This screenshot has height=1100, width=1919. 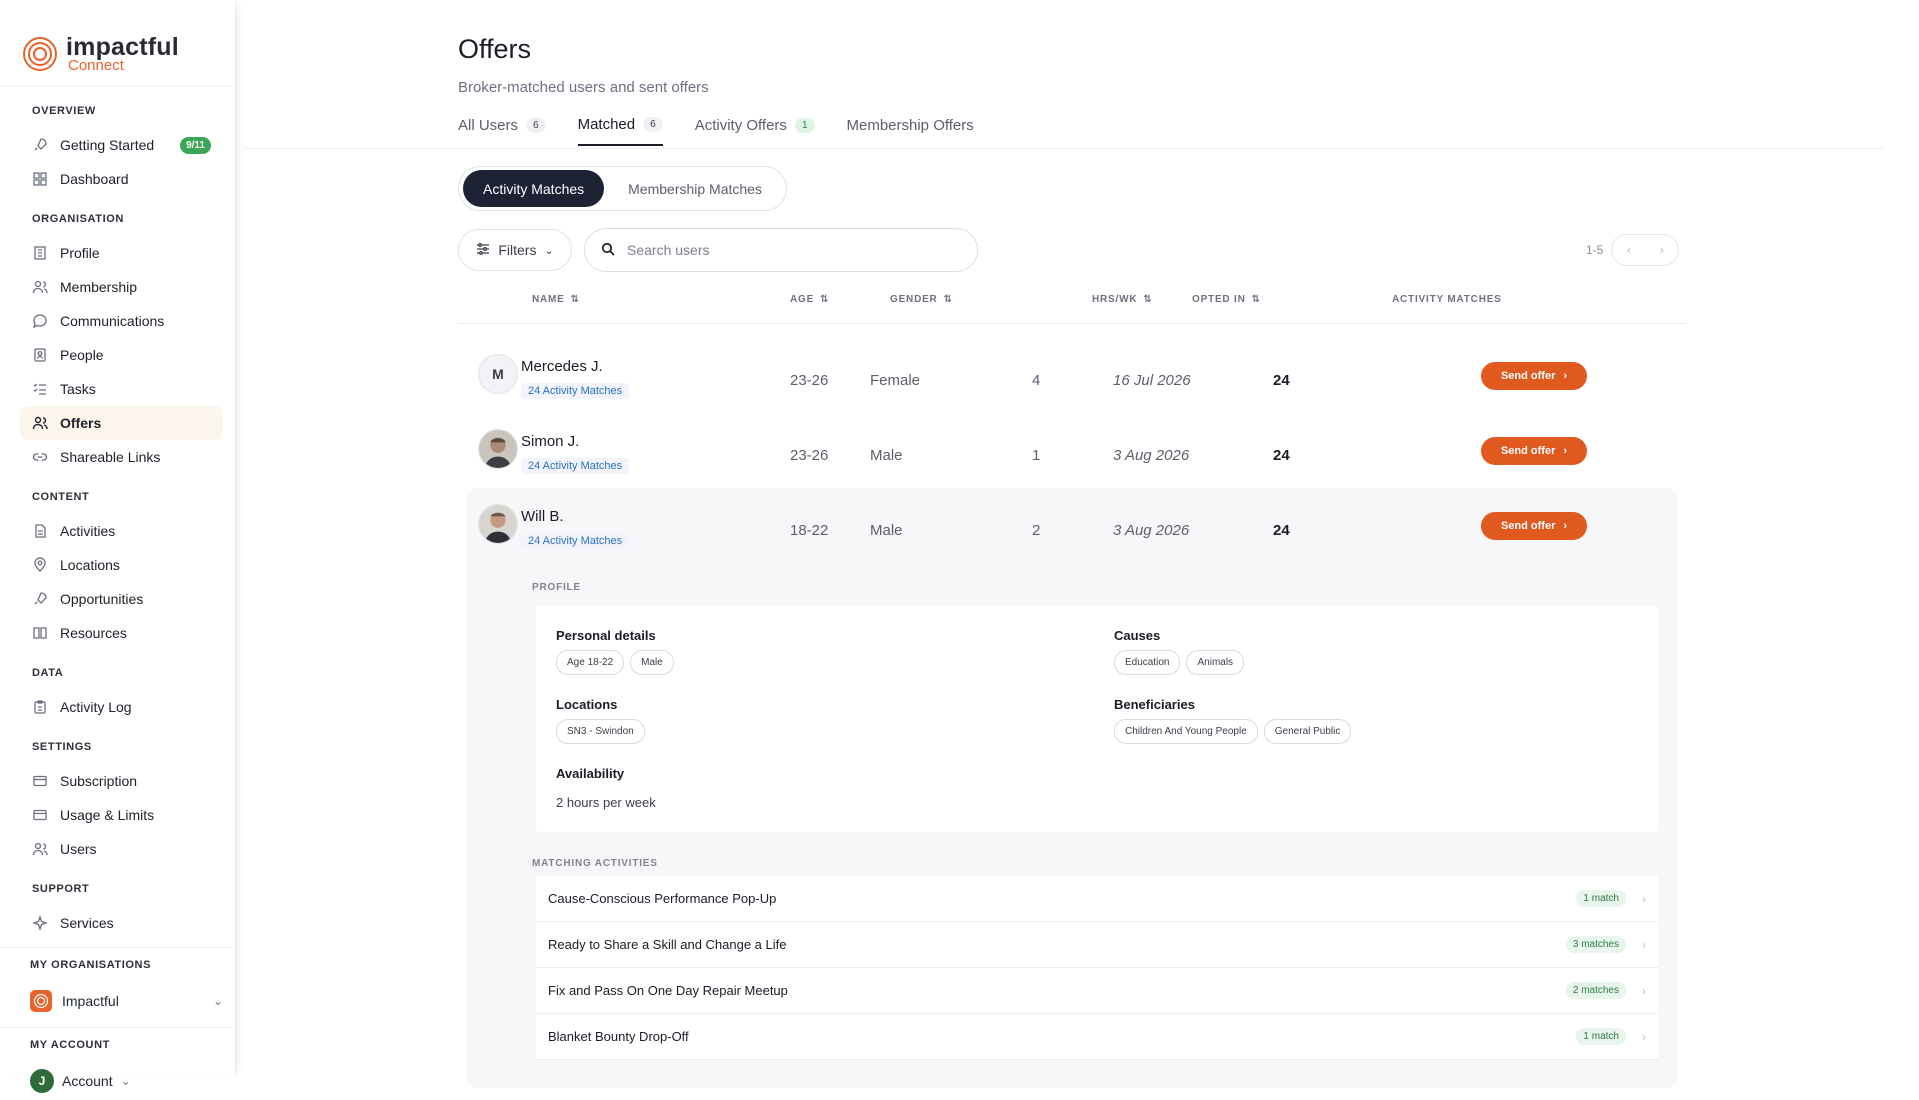 I want to click on sort-icon: ⇅, so click(x=575, y=299).